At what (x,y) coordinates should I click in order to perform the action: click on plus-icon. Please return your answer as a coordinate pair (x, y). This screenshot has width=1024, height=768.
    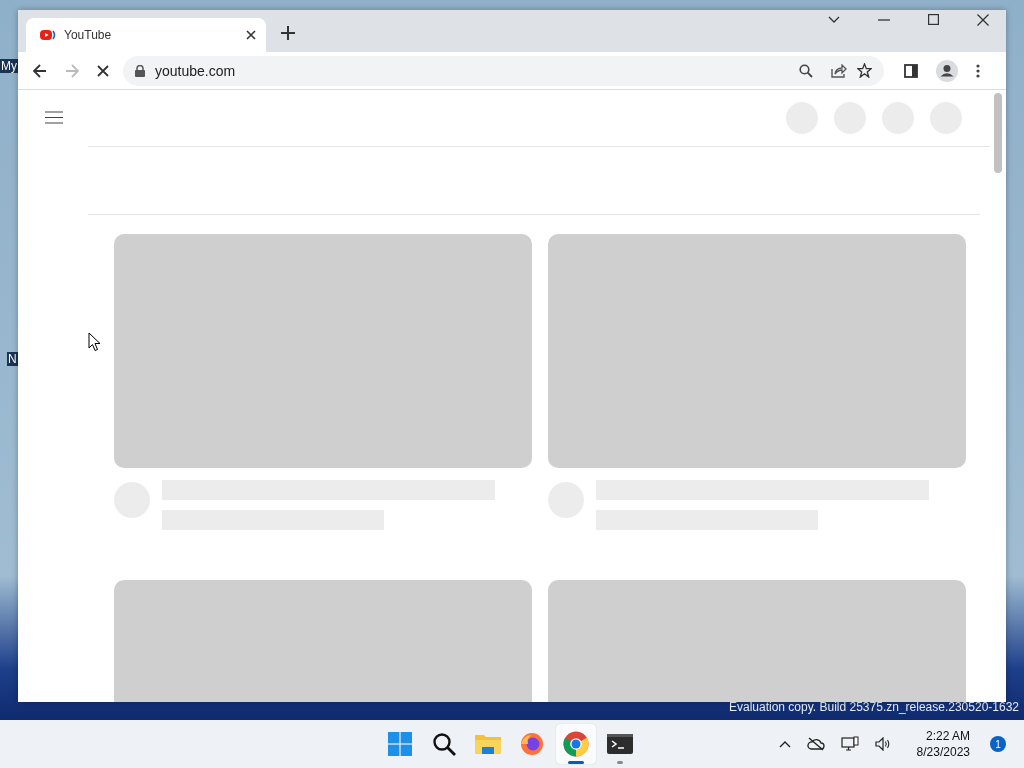
    Looking at the image, I should click on (288, 33).